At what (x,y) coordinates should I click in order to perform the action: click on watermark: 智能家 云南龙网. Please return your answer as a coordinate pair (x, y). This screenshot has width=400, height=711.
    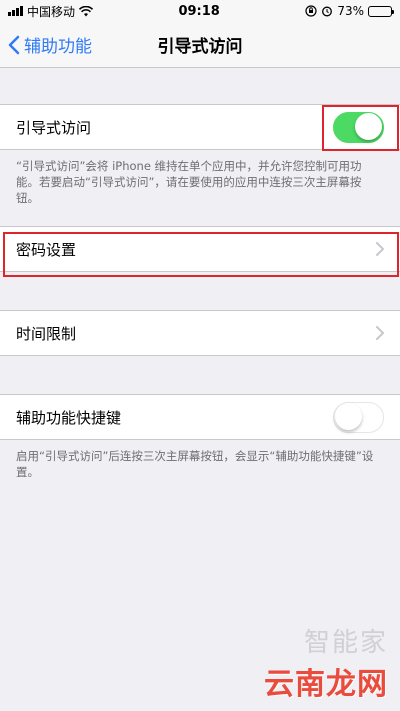
    Looking at the image, I should click on (326, 662).